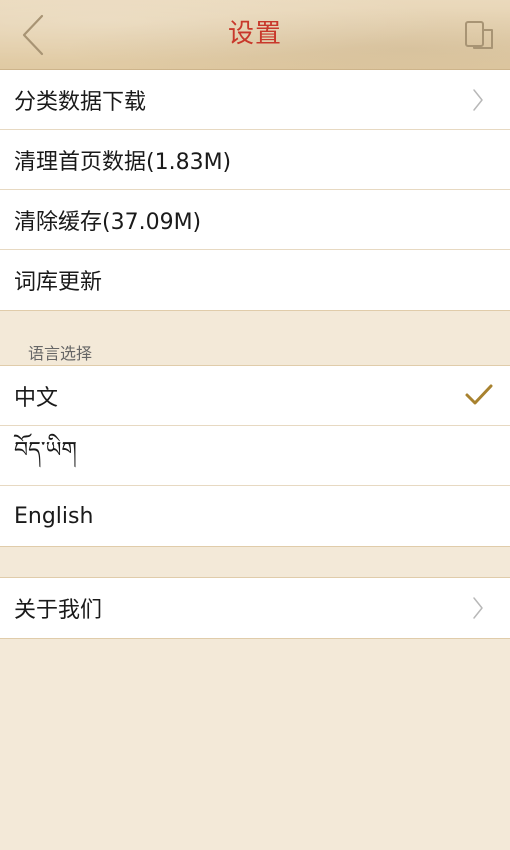 The width and height of the screenshot is (510, 850). What do you see at coordinates (255, 396) in the screenshot?
I see `language-option-chinese: 中文` at bounding box center [255, 396].